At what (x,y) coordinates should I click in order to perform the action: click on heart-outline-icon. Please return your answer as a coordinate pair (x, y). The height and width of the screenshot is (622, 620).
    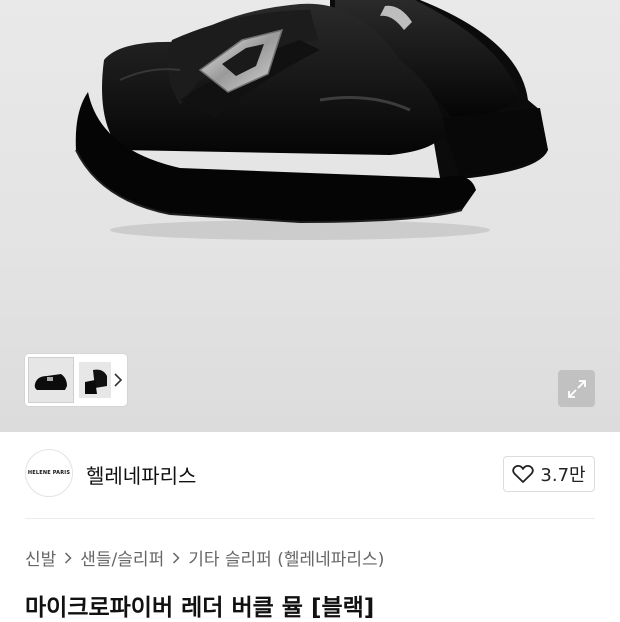
    Looking at the image, I should click on (523, 473).